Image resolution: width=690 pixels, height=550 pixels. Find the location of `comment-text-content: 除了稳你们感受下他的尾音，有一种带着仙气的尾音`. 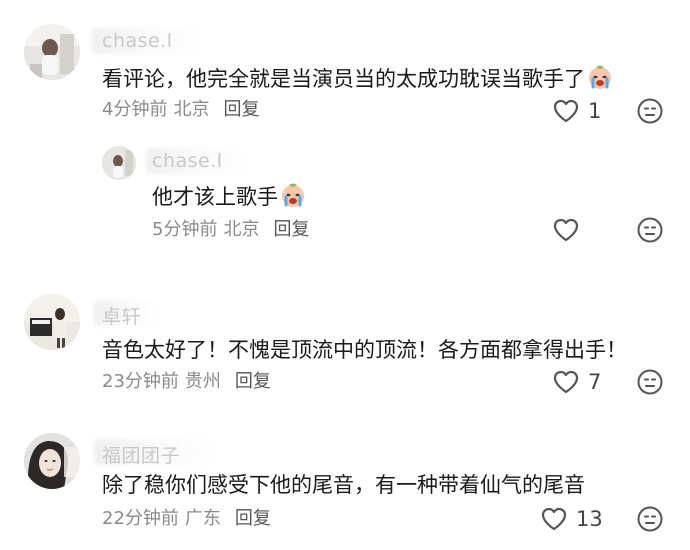

comment-text-content: 除了稳你们感受下他的尾音，有一种带着仙气的尾音 is located at coordinates (343, 485).